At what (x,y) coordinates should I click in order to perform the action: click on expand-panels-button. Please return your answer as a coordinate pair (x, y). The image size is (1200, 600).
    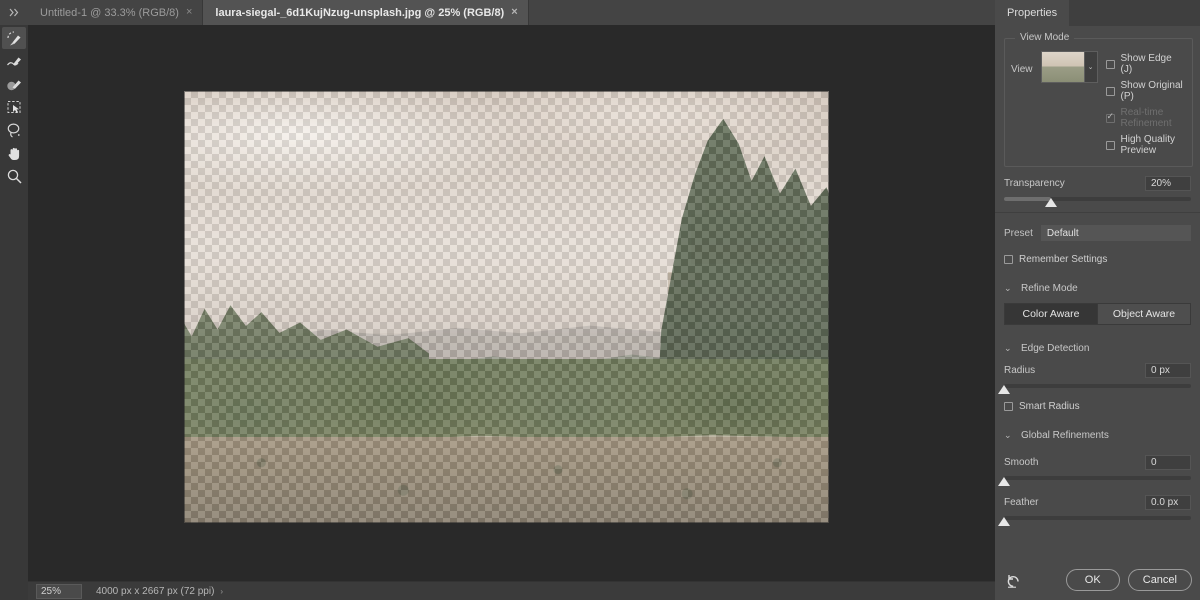
    Looking at the image, I should click on (14, 12).